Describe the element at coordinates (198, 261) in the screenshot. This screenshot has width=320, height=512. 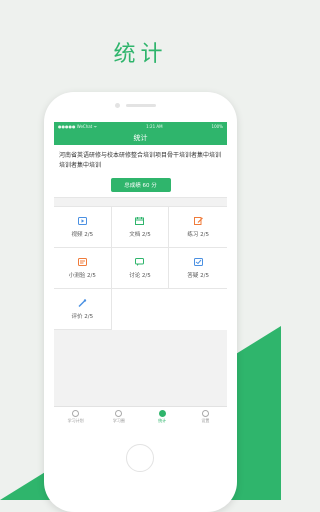
I see `qa-icon` at that location.